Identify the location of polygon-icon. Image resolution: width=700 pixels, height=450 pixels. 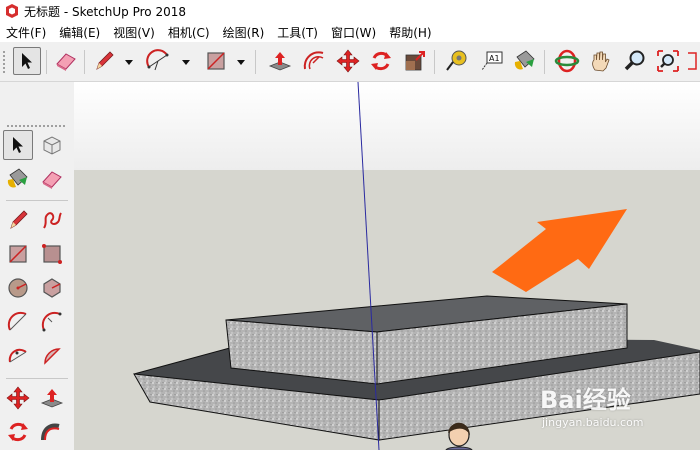
(52, 288).